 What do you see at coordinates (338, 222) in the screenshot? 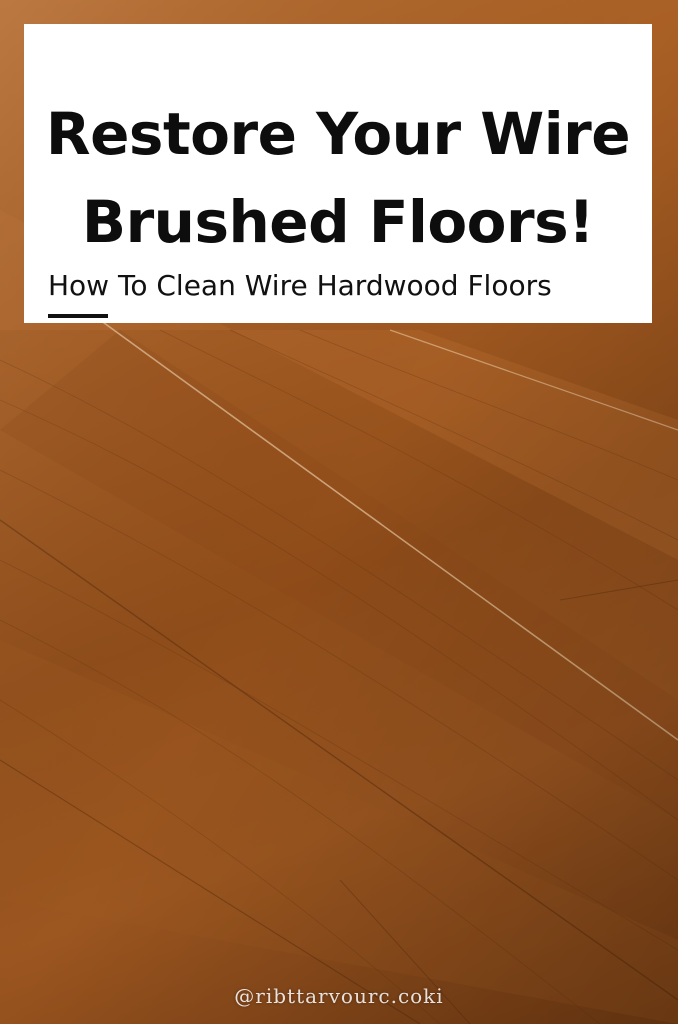
I see `headline-line-2: Brushed Floors!` at bounding box center [338, 222].